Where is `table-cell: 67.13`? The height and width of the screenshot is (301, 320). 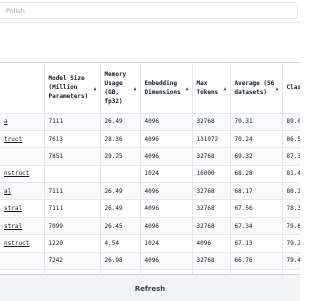
table-cell: 67.13 is located at coordinates (256, 243).